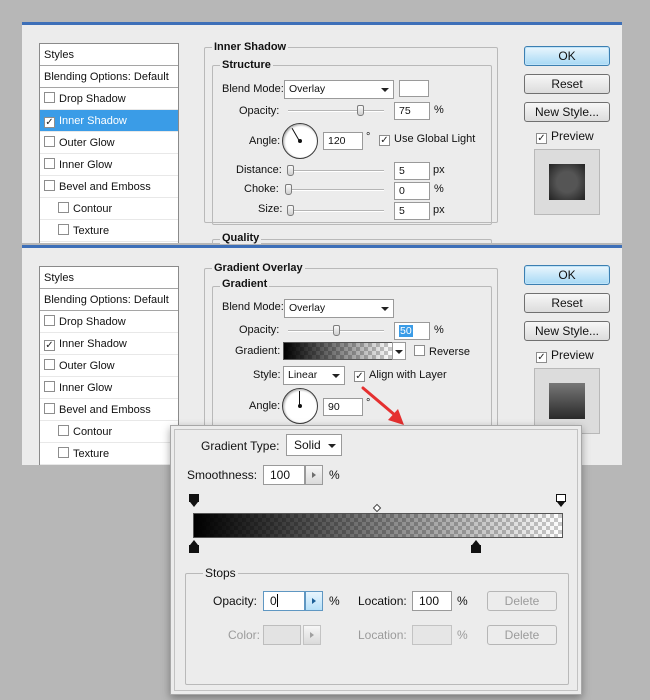 The height and width of the screenshot is (700, 650). I want to click on angle-input: 120, so click(343, 141).